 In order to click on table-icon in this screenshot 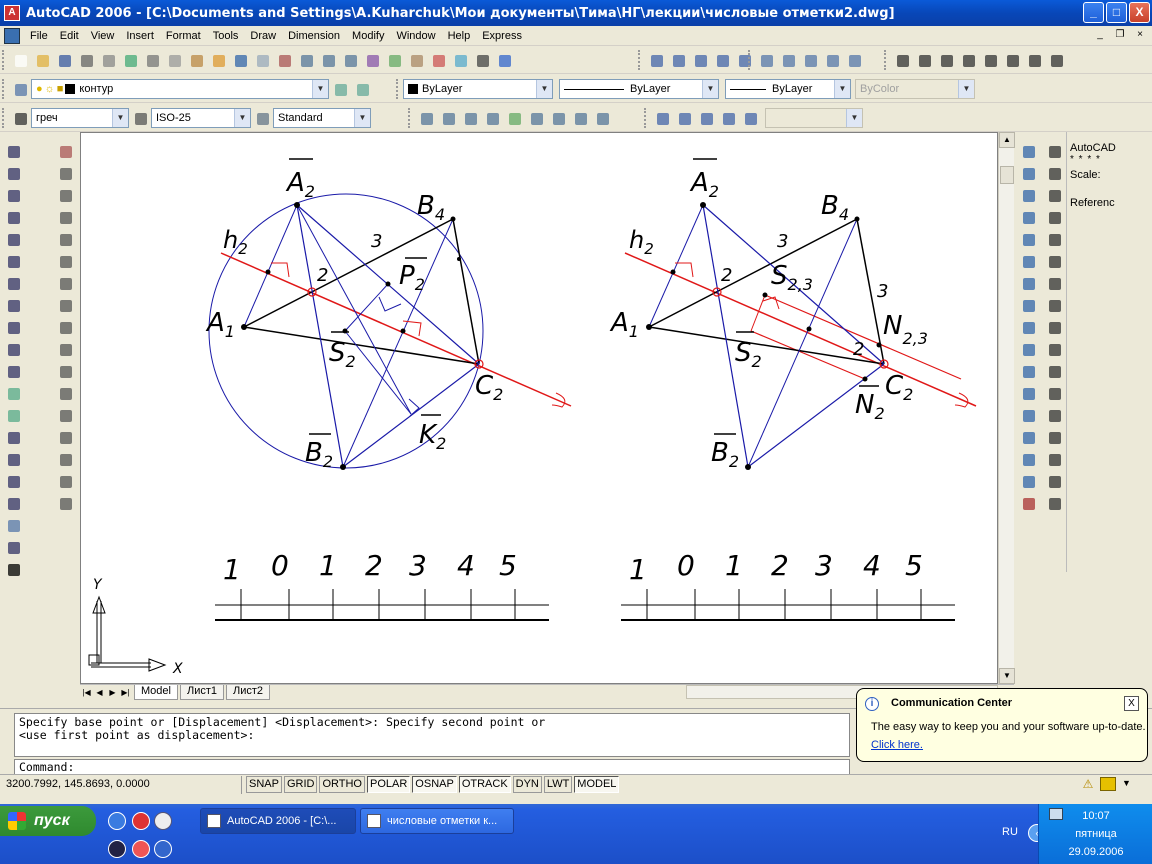, I will do `click(13, 525)`.